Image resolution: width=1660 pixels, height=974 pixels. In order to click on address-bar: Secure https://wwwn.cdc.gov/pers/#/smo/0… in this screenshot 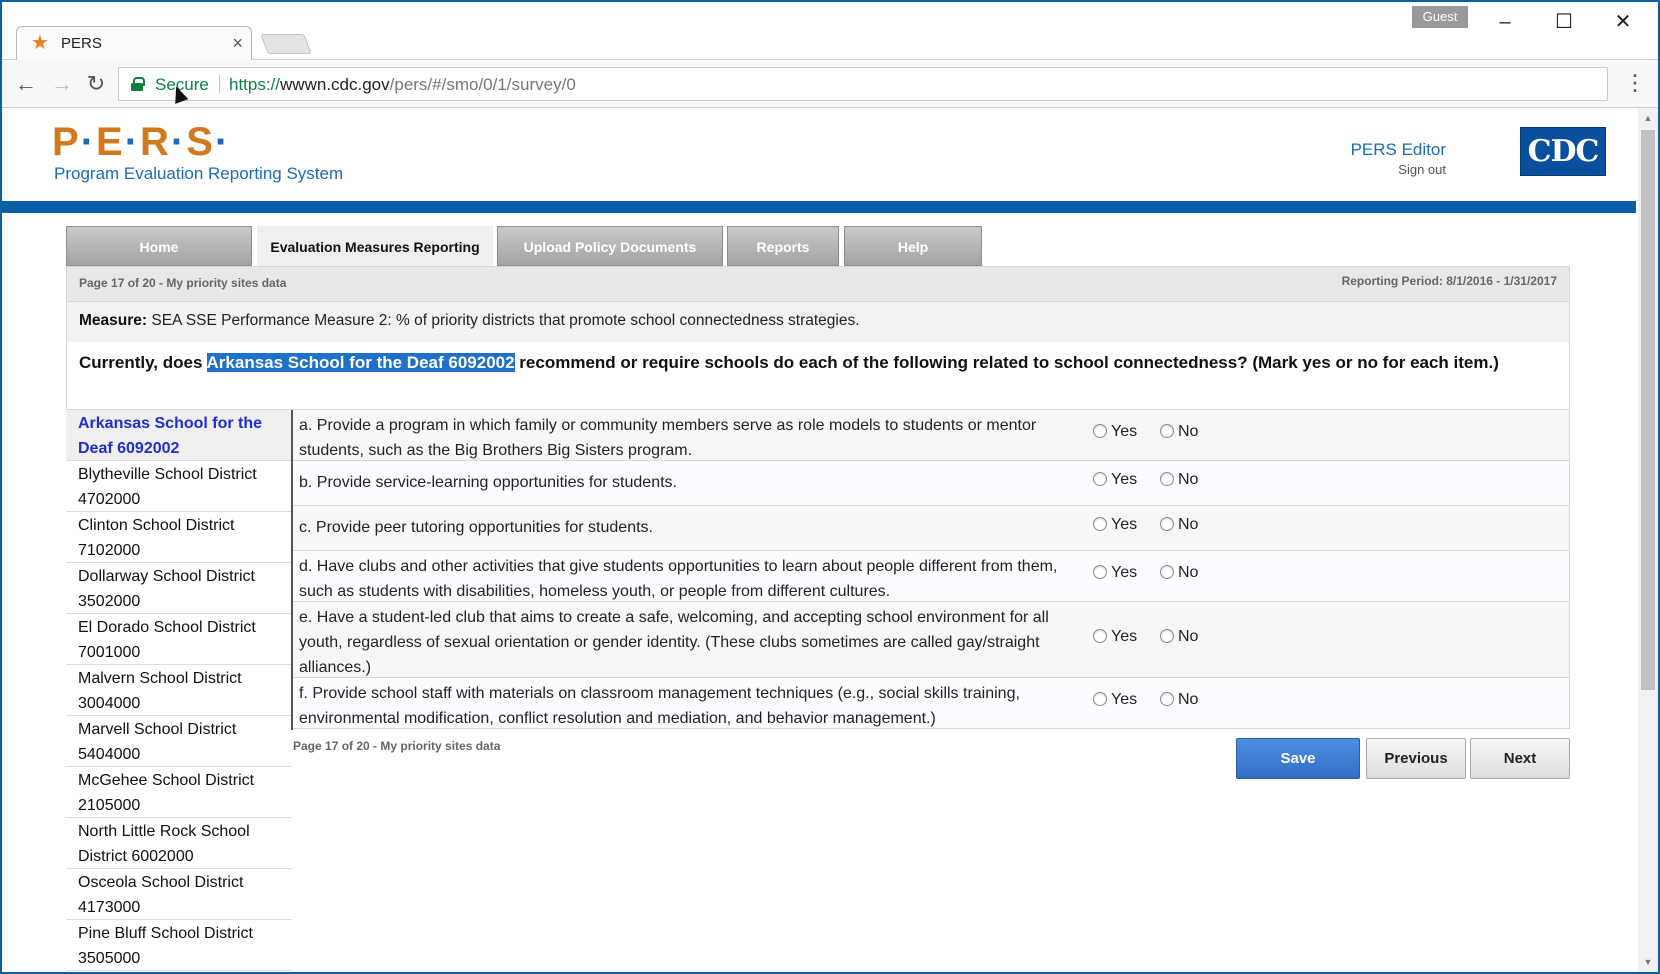, I will do `click(863, 84)`.